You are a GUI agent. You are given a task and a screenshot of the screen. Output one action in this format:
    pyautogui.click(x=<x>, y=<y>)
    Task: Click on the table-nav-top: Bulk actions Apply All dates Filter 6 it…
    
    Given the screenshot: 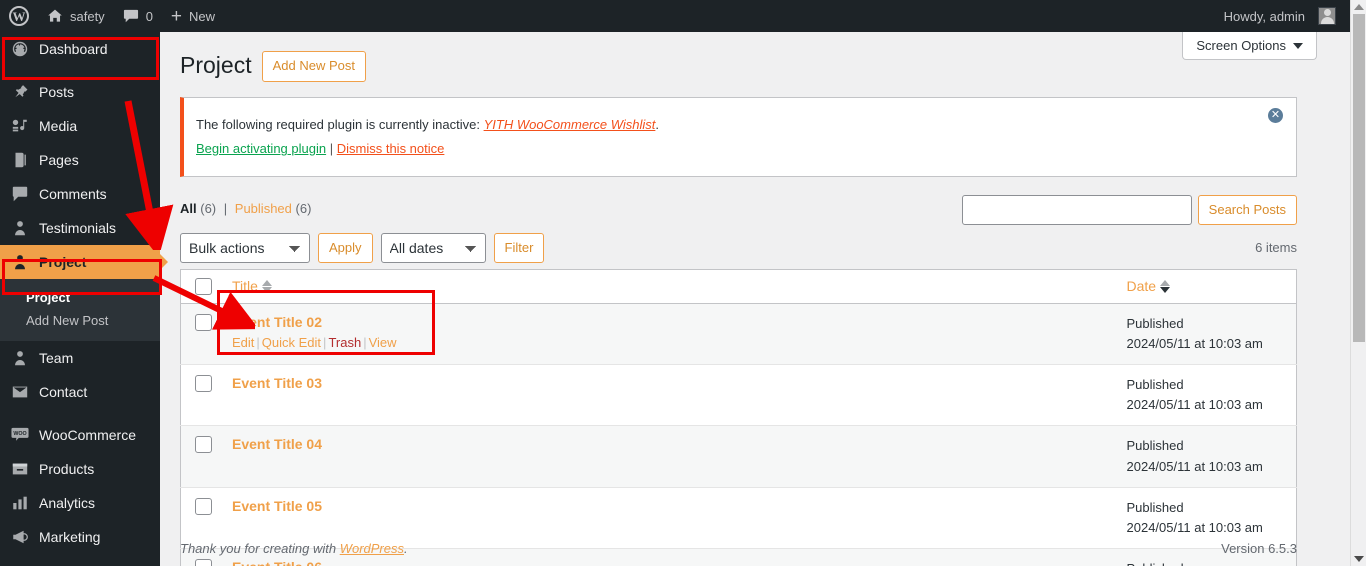 What is the action you would take?
    pyautogui.click(x=738, y=247)
    